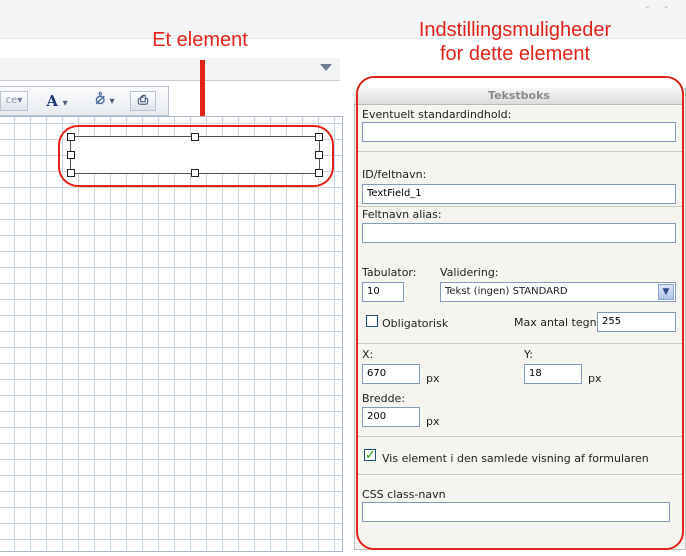  I want to click on font-color-button: A ▾, so click(57, 101).